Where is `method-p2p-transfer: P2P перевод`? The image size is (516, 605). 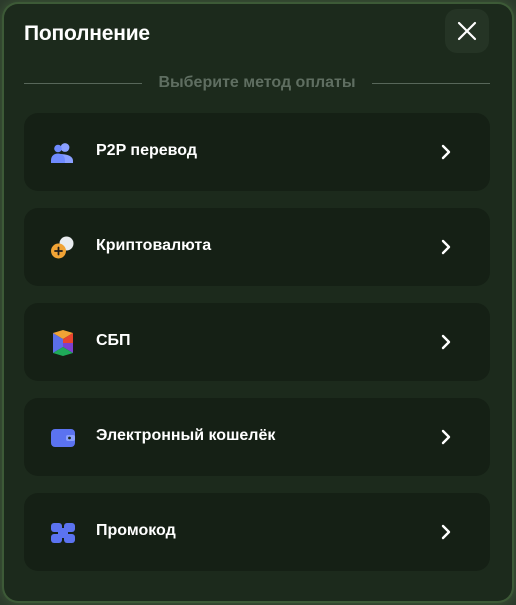 method-p2p-transfer: P2P перевод is located at coordinates (257, 152).